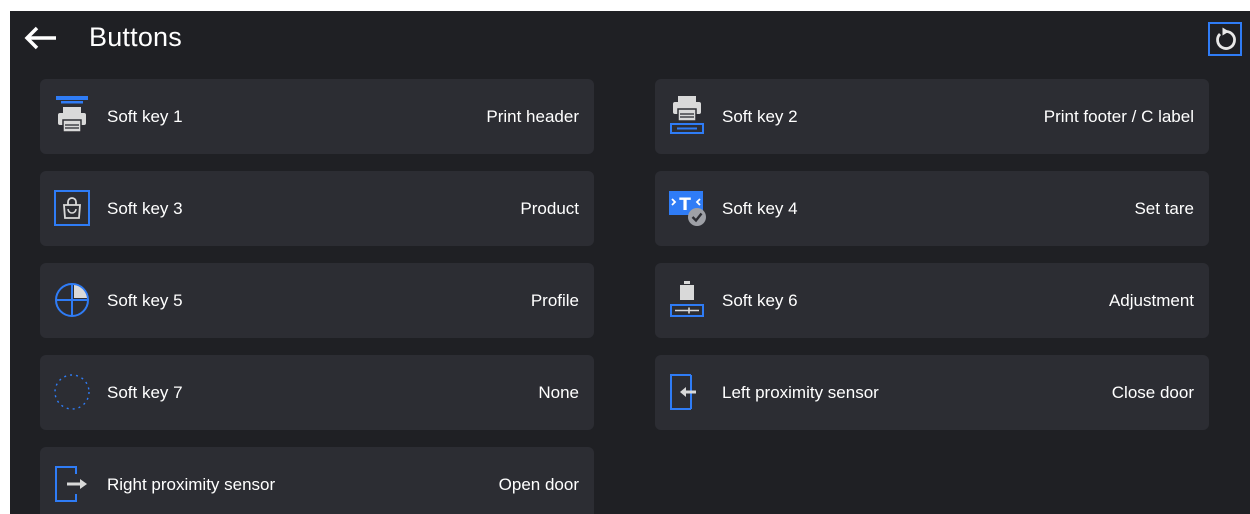  What do you see at coordinates (687, 300) in the screenshot?
I see `adjustment-icon` at bounding box center [687, 300].